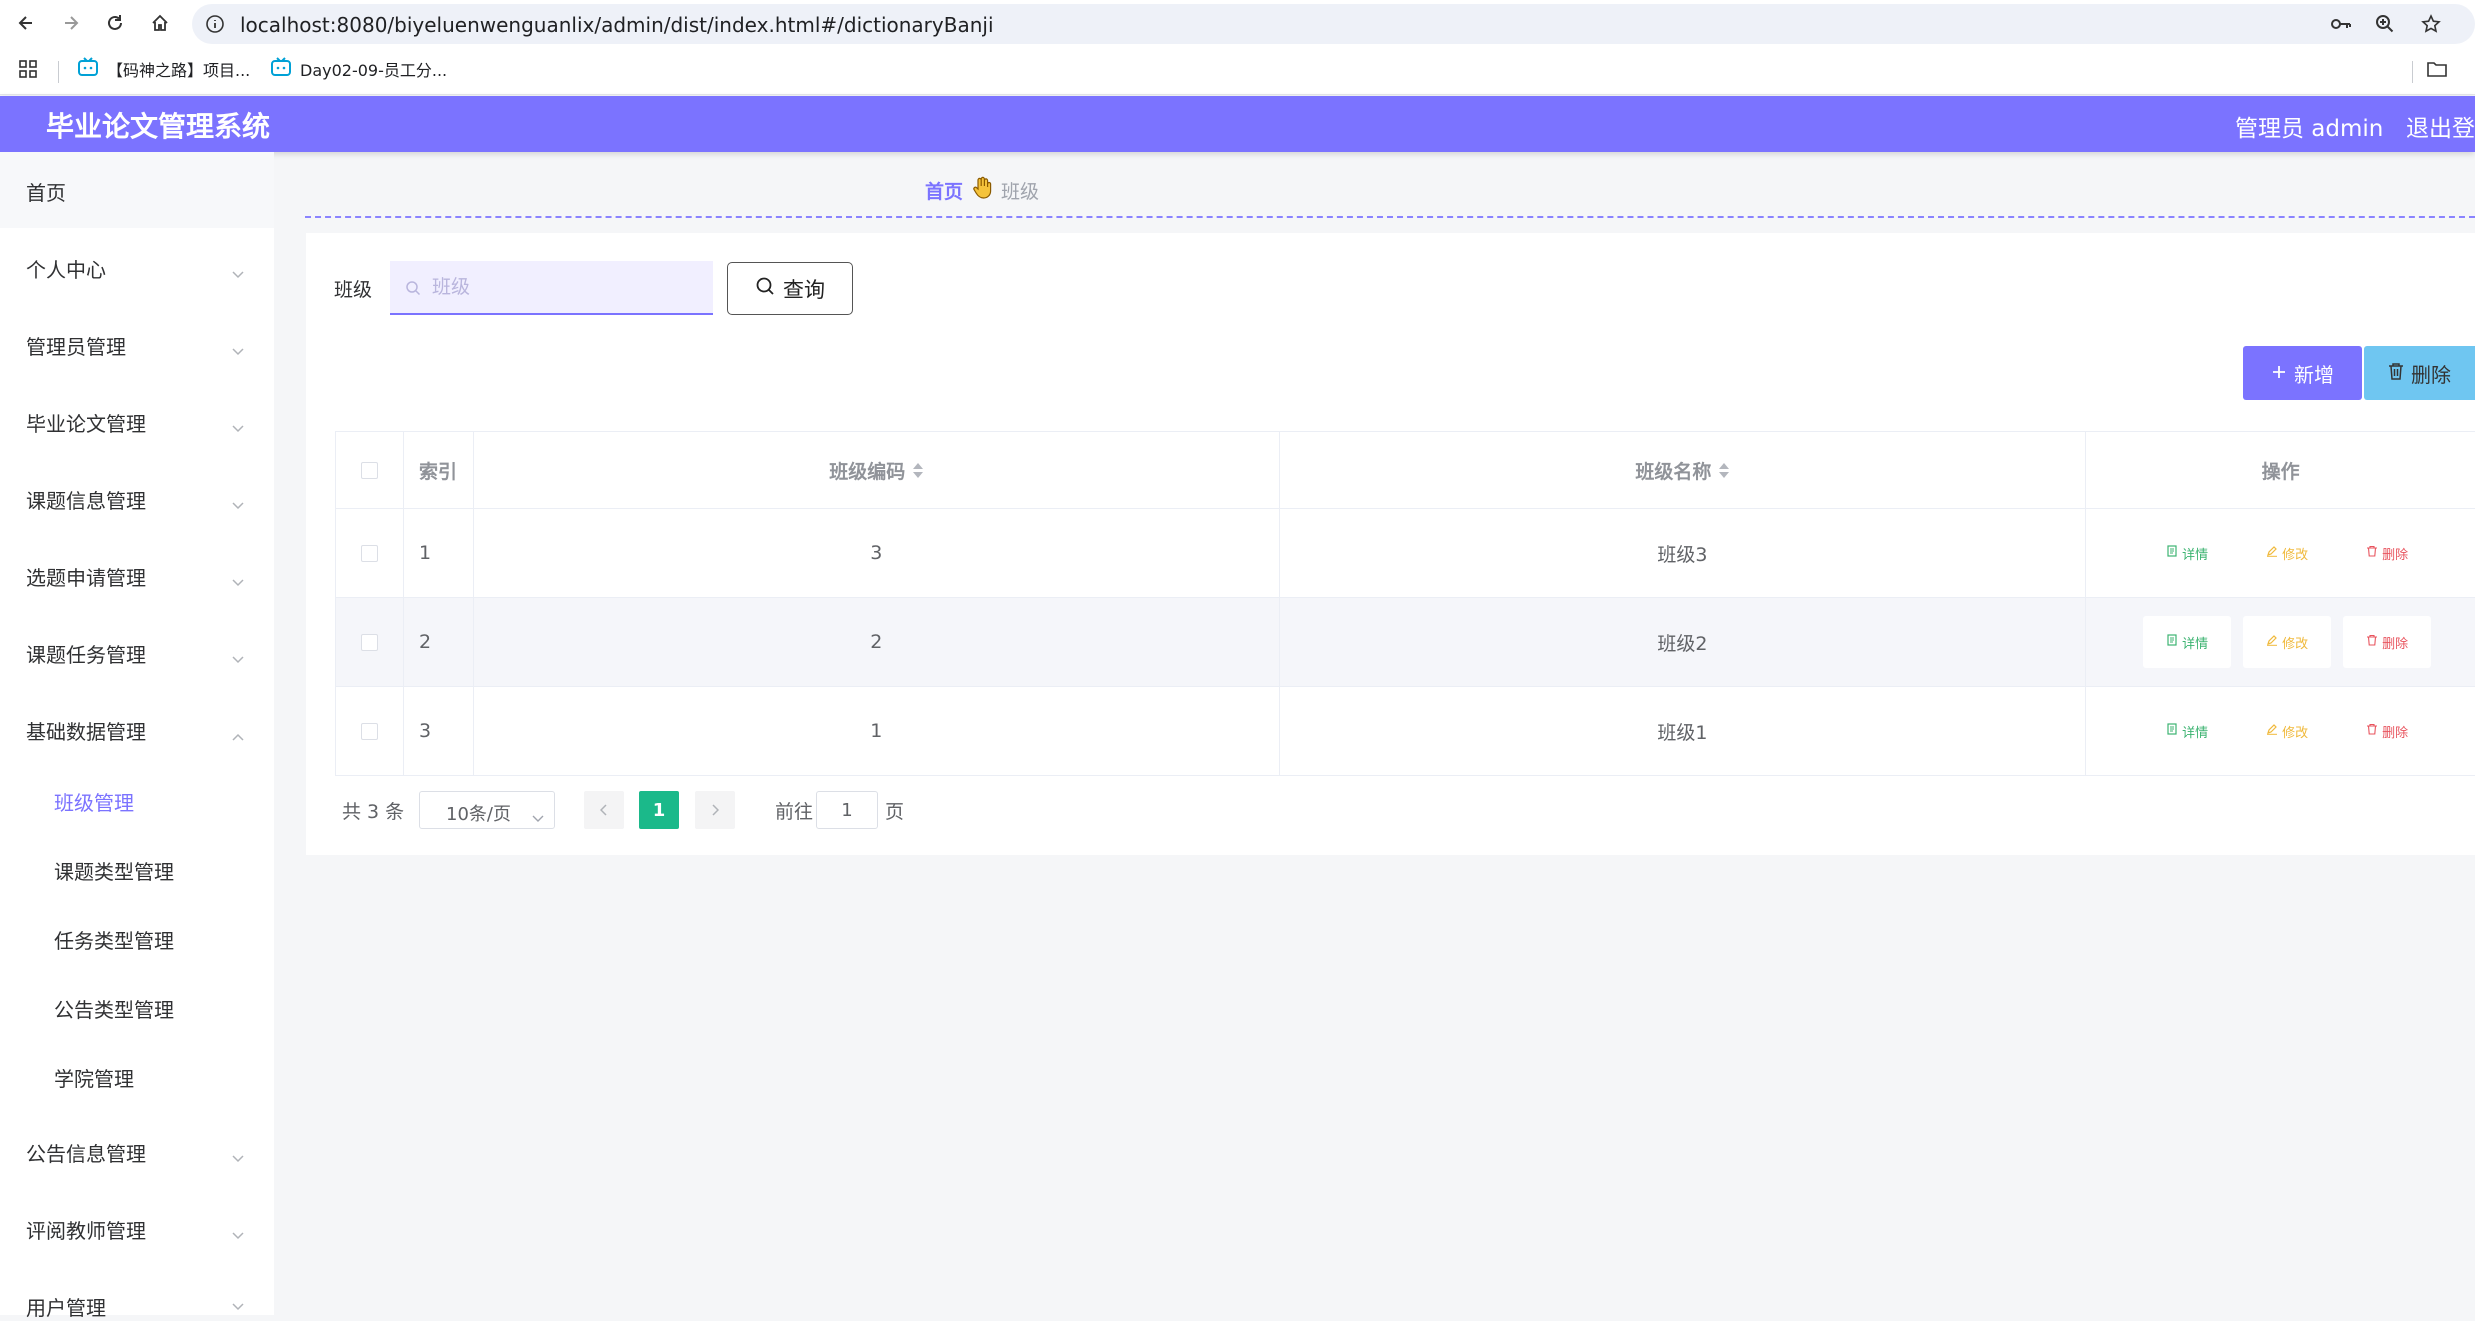 The image size is (2475, 1321). Describe the element at coordinates (137, 574) in the screenshot. I see `sidebar-item-topic-apply: 选题申请管理` at that location.